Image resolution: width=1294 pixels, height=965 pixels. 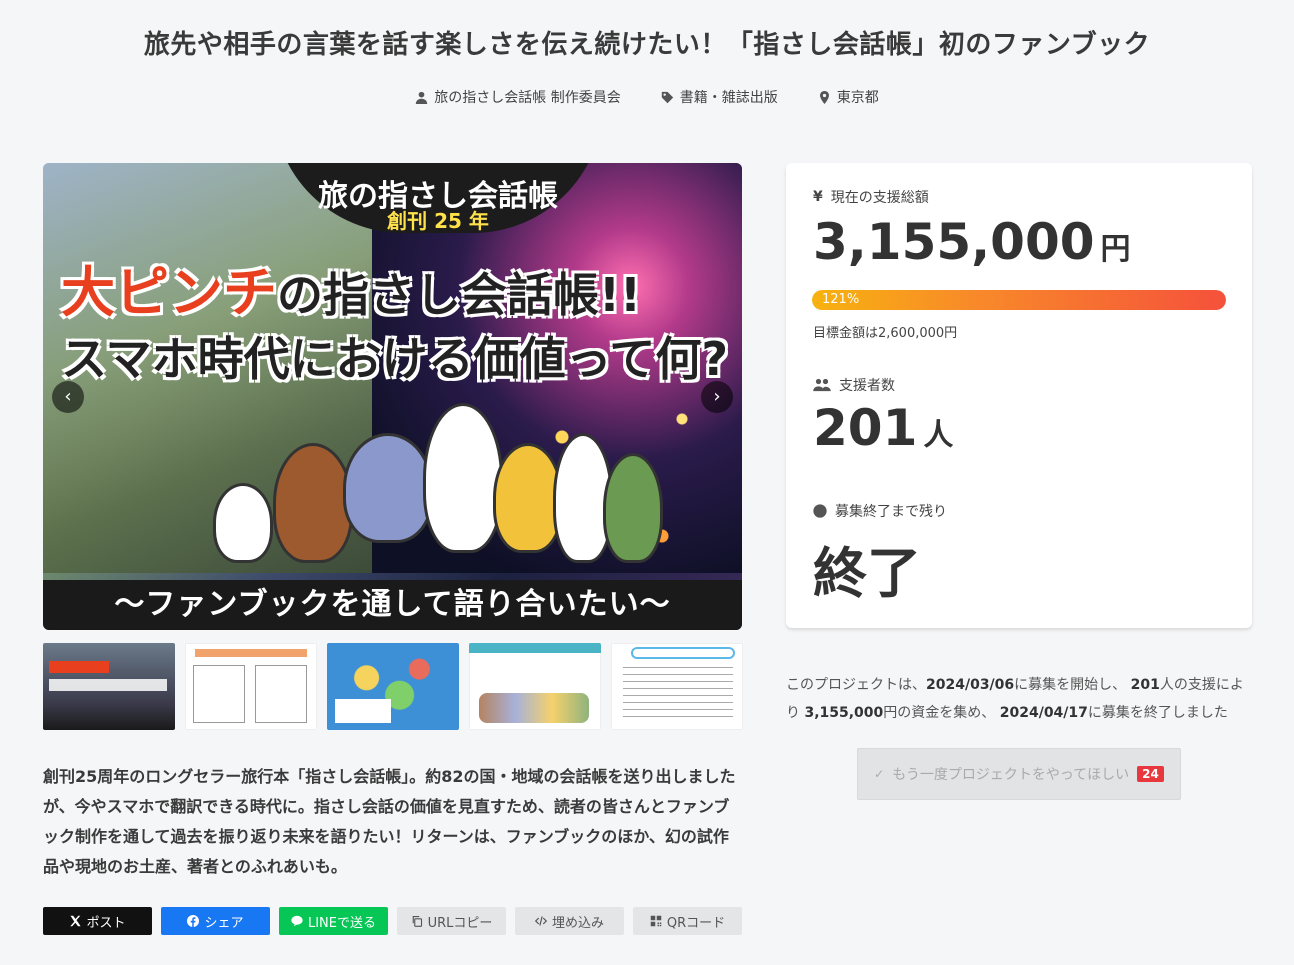 I want to click on facebook-icon, so click(x=193, y=921).